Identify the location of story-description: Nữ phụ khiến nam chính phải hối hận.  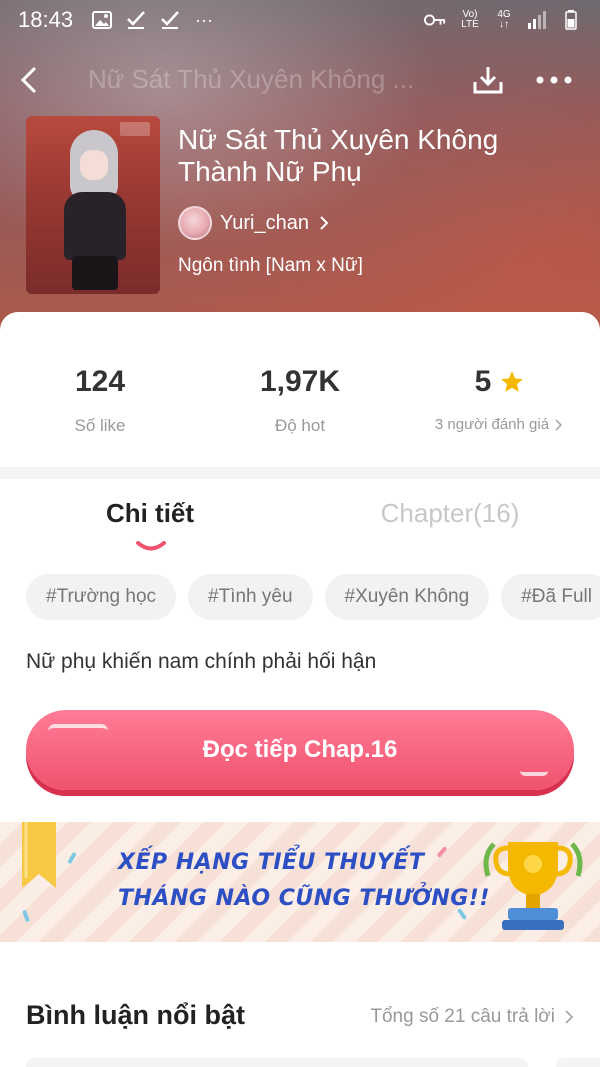
(201, 661).